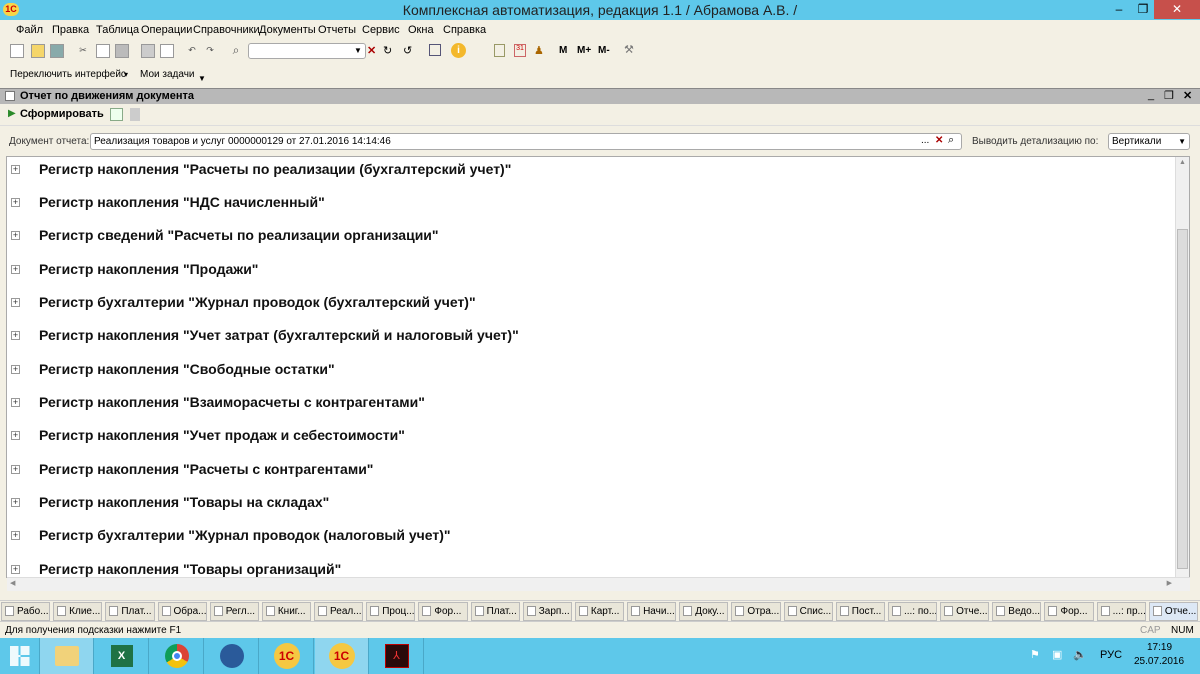 The height and width of the screenshot is (674, 1200). What do you see at coordinates (167, 74) in the screenshot?
I see `my-tasks-button: Мои задачи` at bounding box center [167, 74].